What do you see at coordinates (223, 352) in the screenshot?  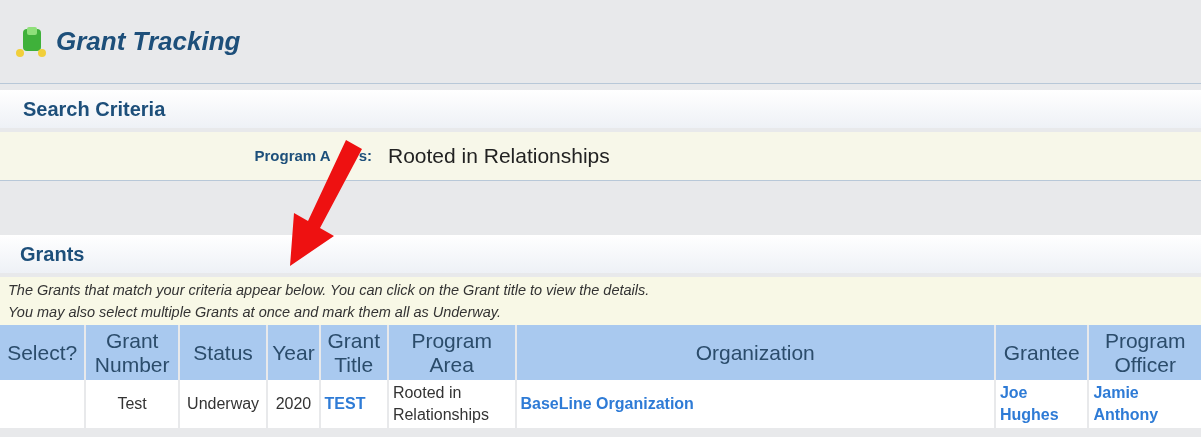 I see `column-header: Status` at bounding box center [223, 352].